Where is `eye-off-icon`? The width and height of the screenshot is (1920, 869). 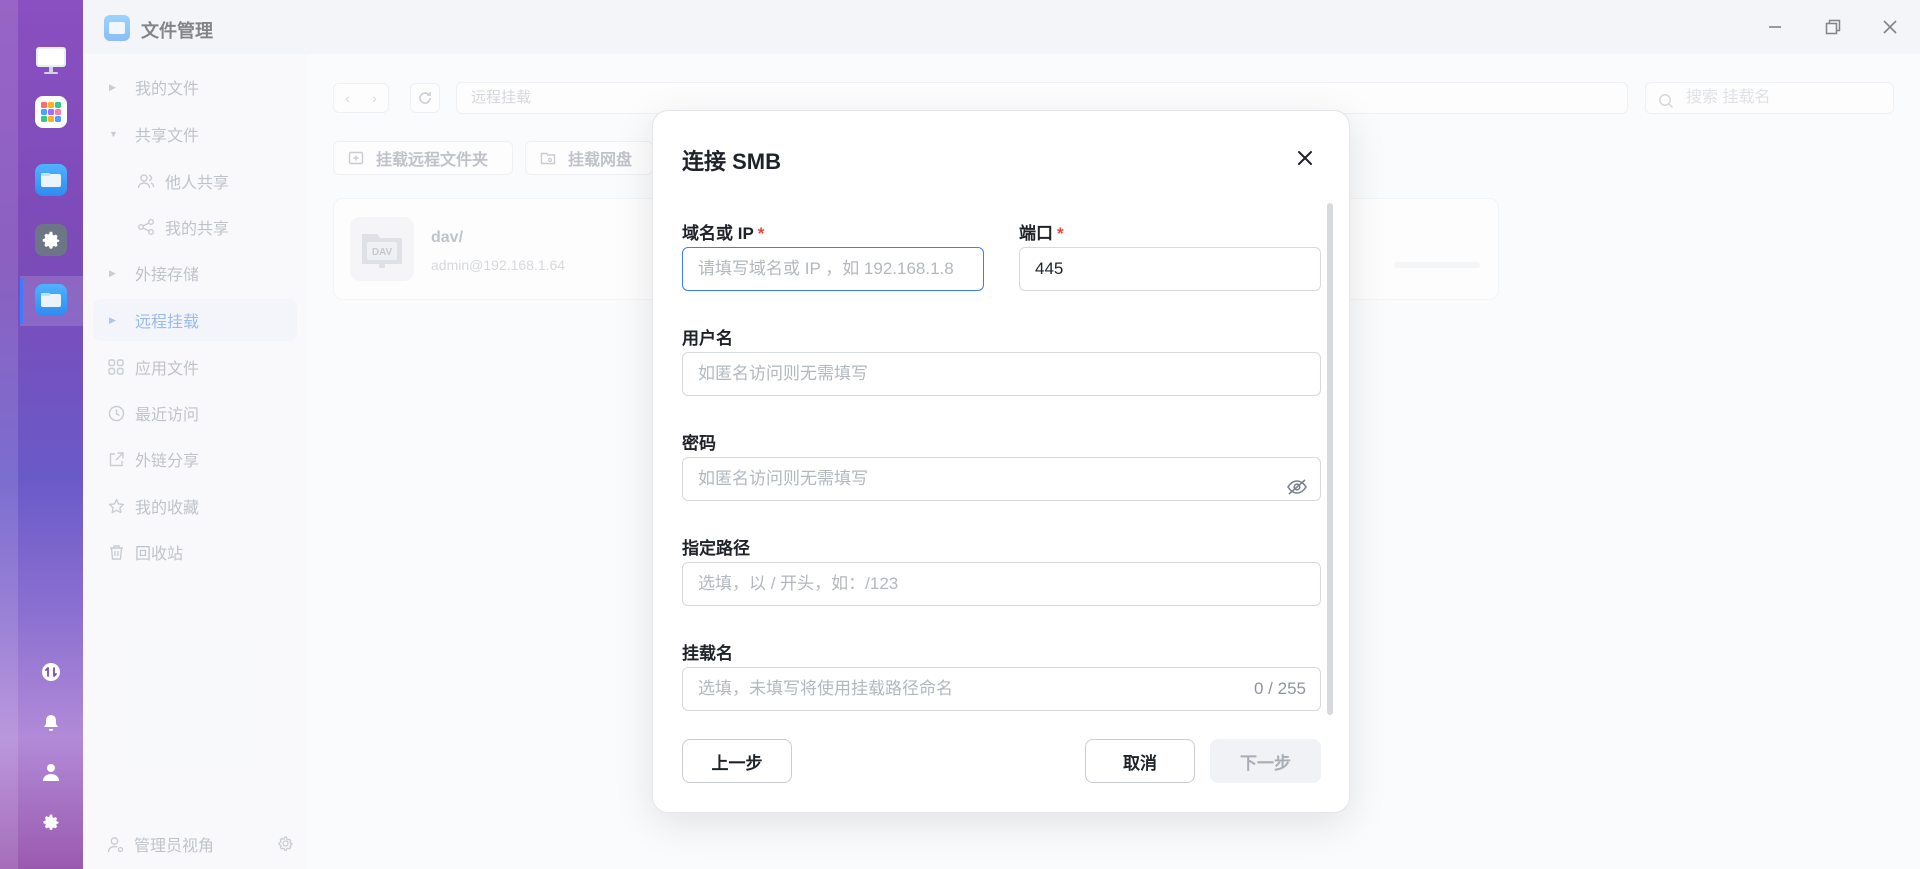
eye-off-icon is located at coordinates (1297, 491).